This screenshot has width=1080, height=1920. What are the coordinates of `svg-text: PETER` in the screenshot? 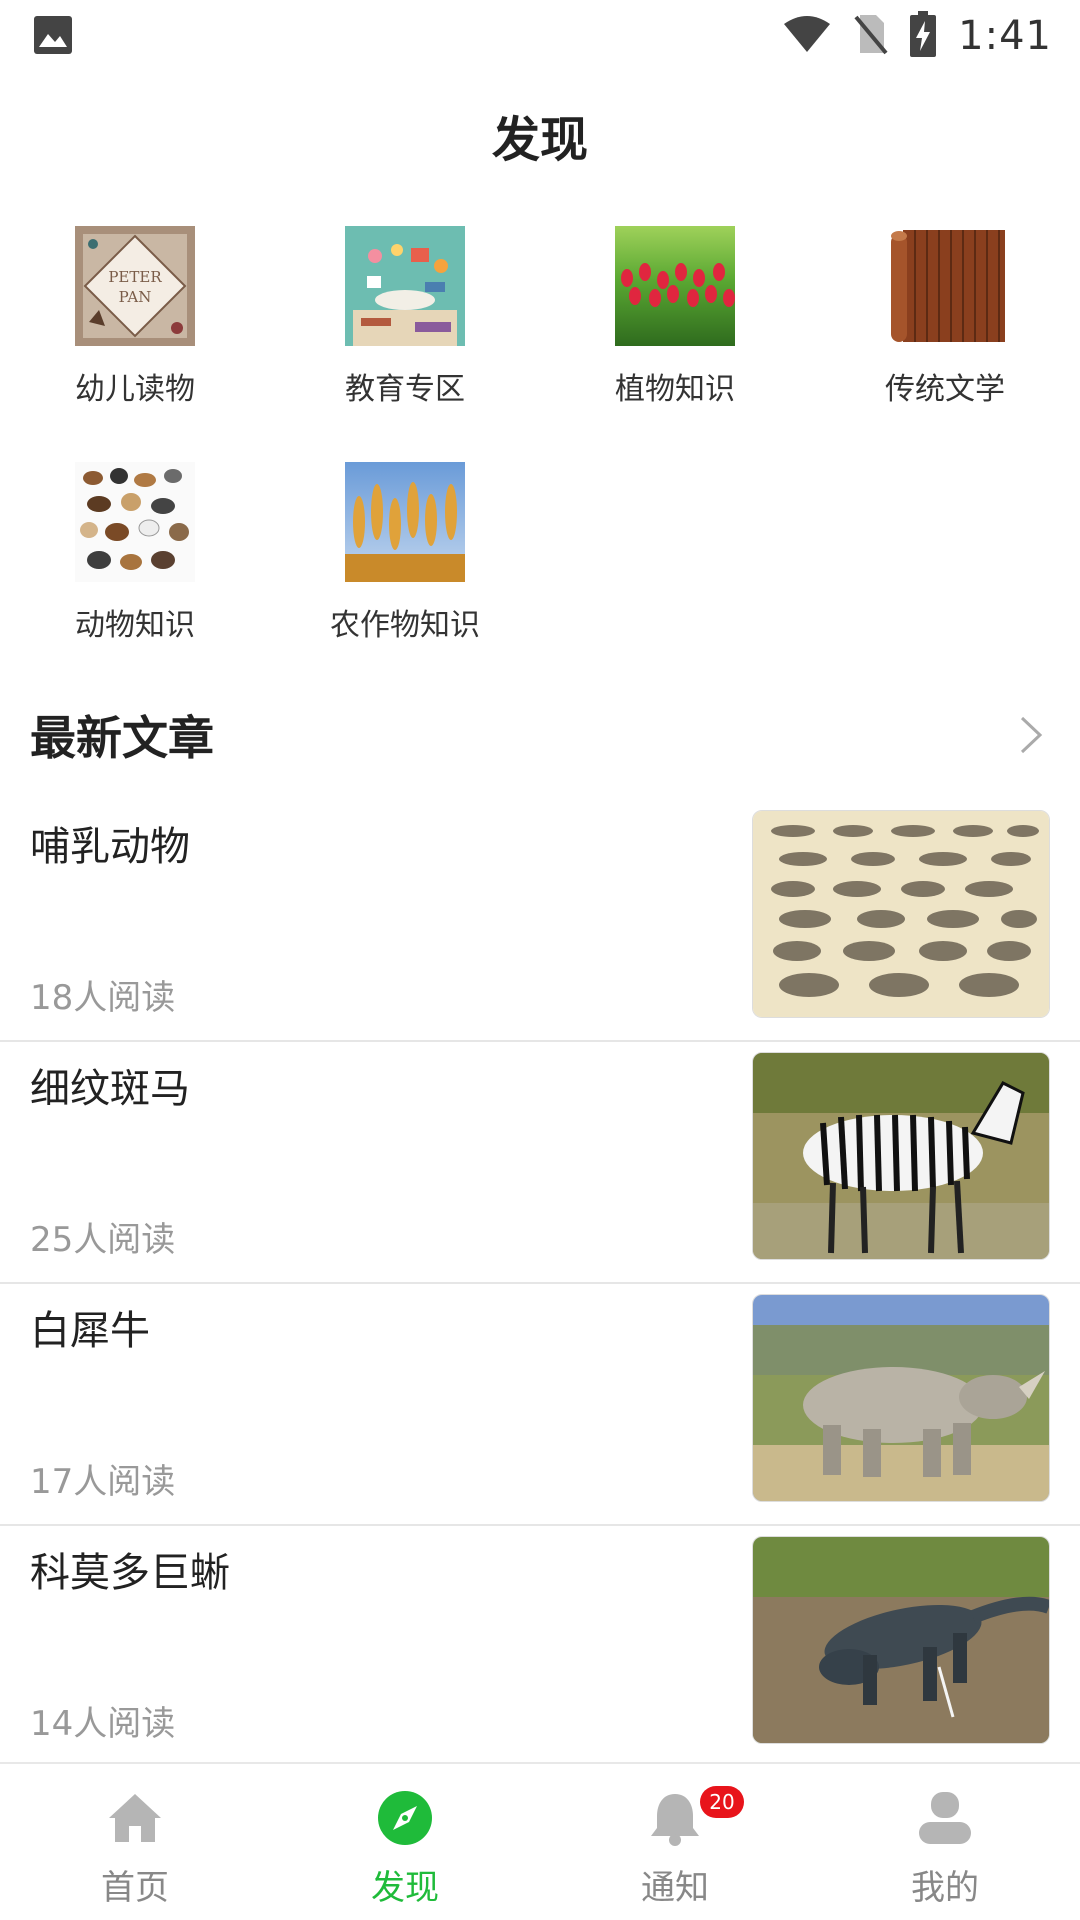 It's located at (135, 277).